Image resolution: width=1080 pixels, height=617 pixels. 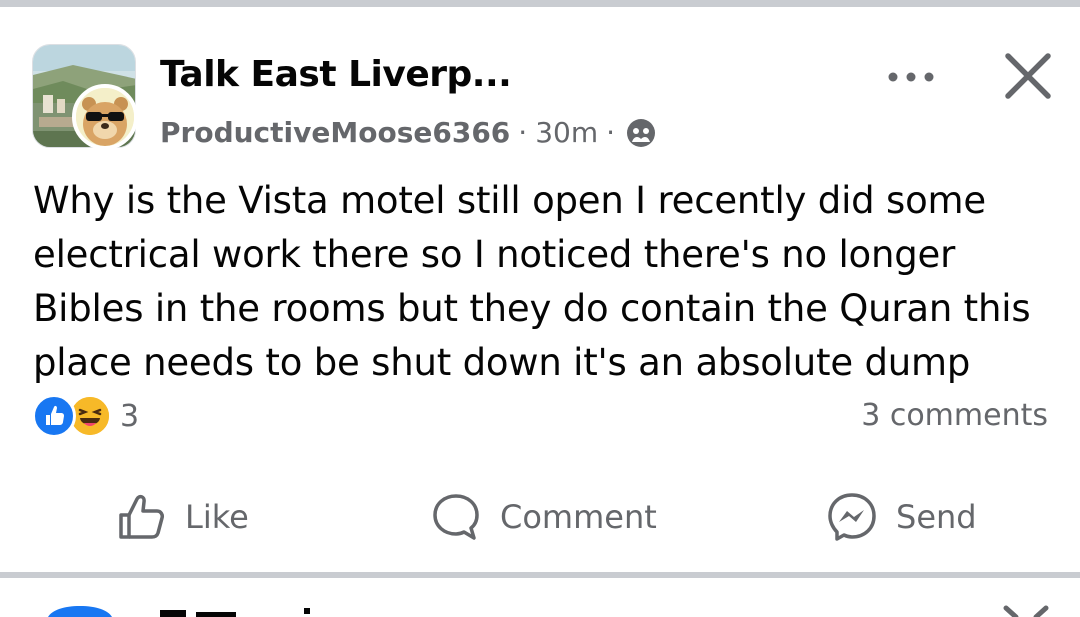 What do you see at coordinates (456, 517) in the screenshot?
I see `comment-bubble-icon` at bounding box center [456, 517].